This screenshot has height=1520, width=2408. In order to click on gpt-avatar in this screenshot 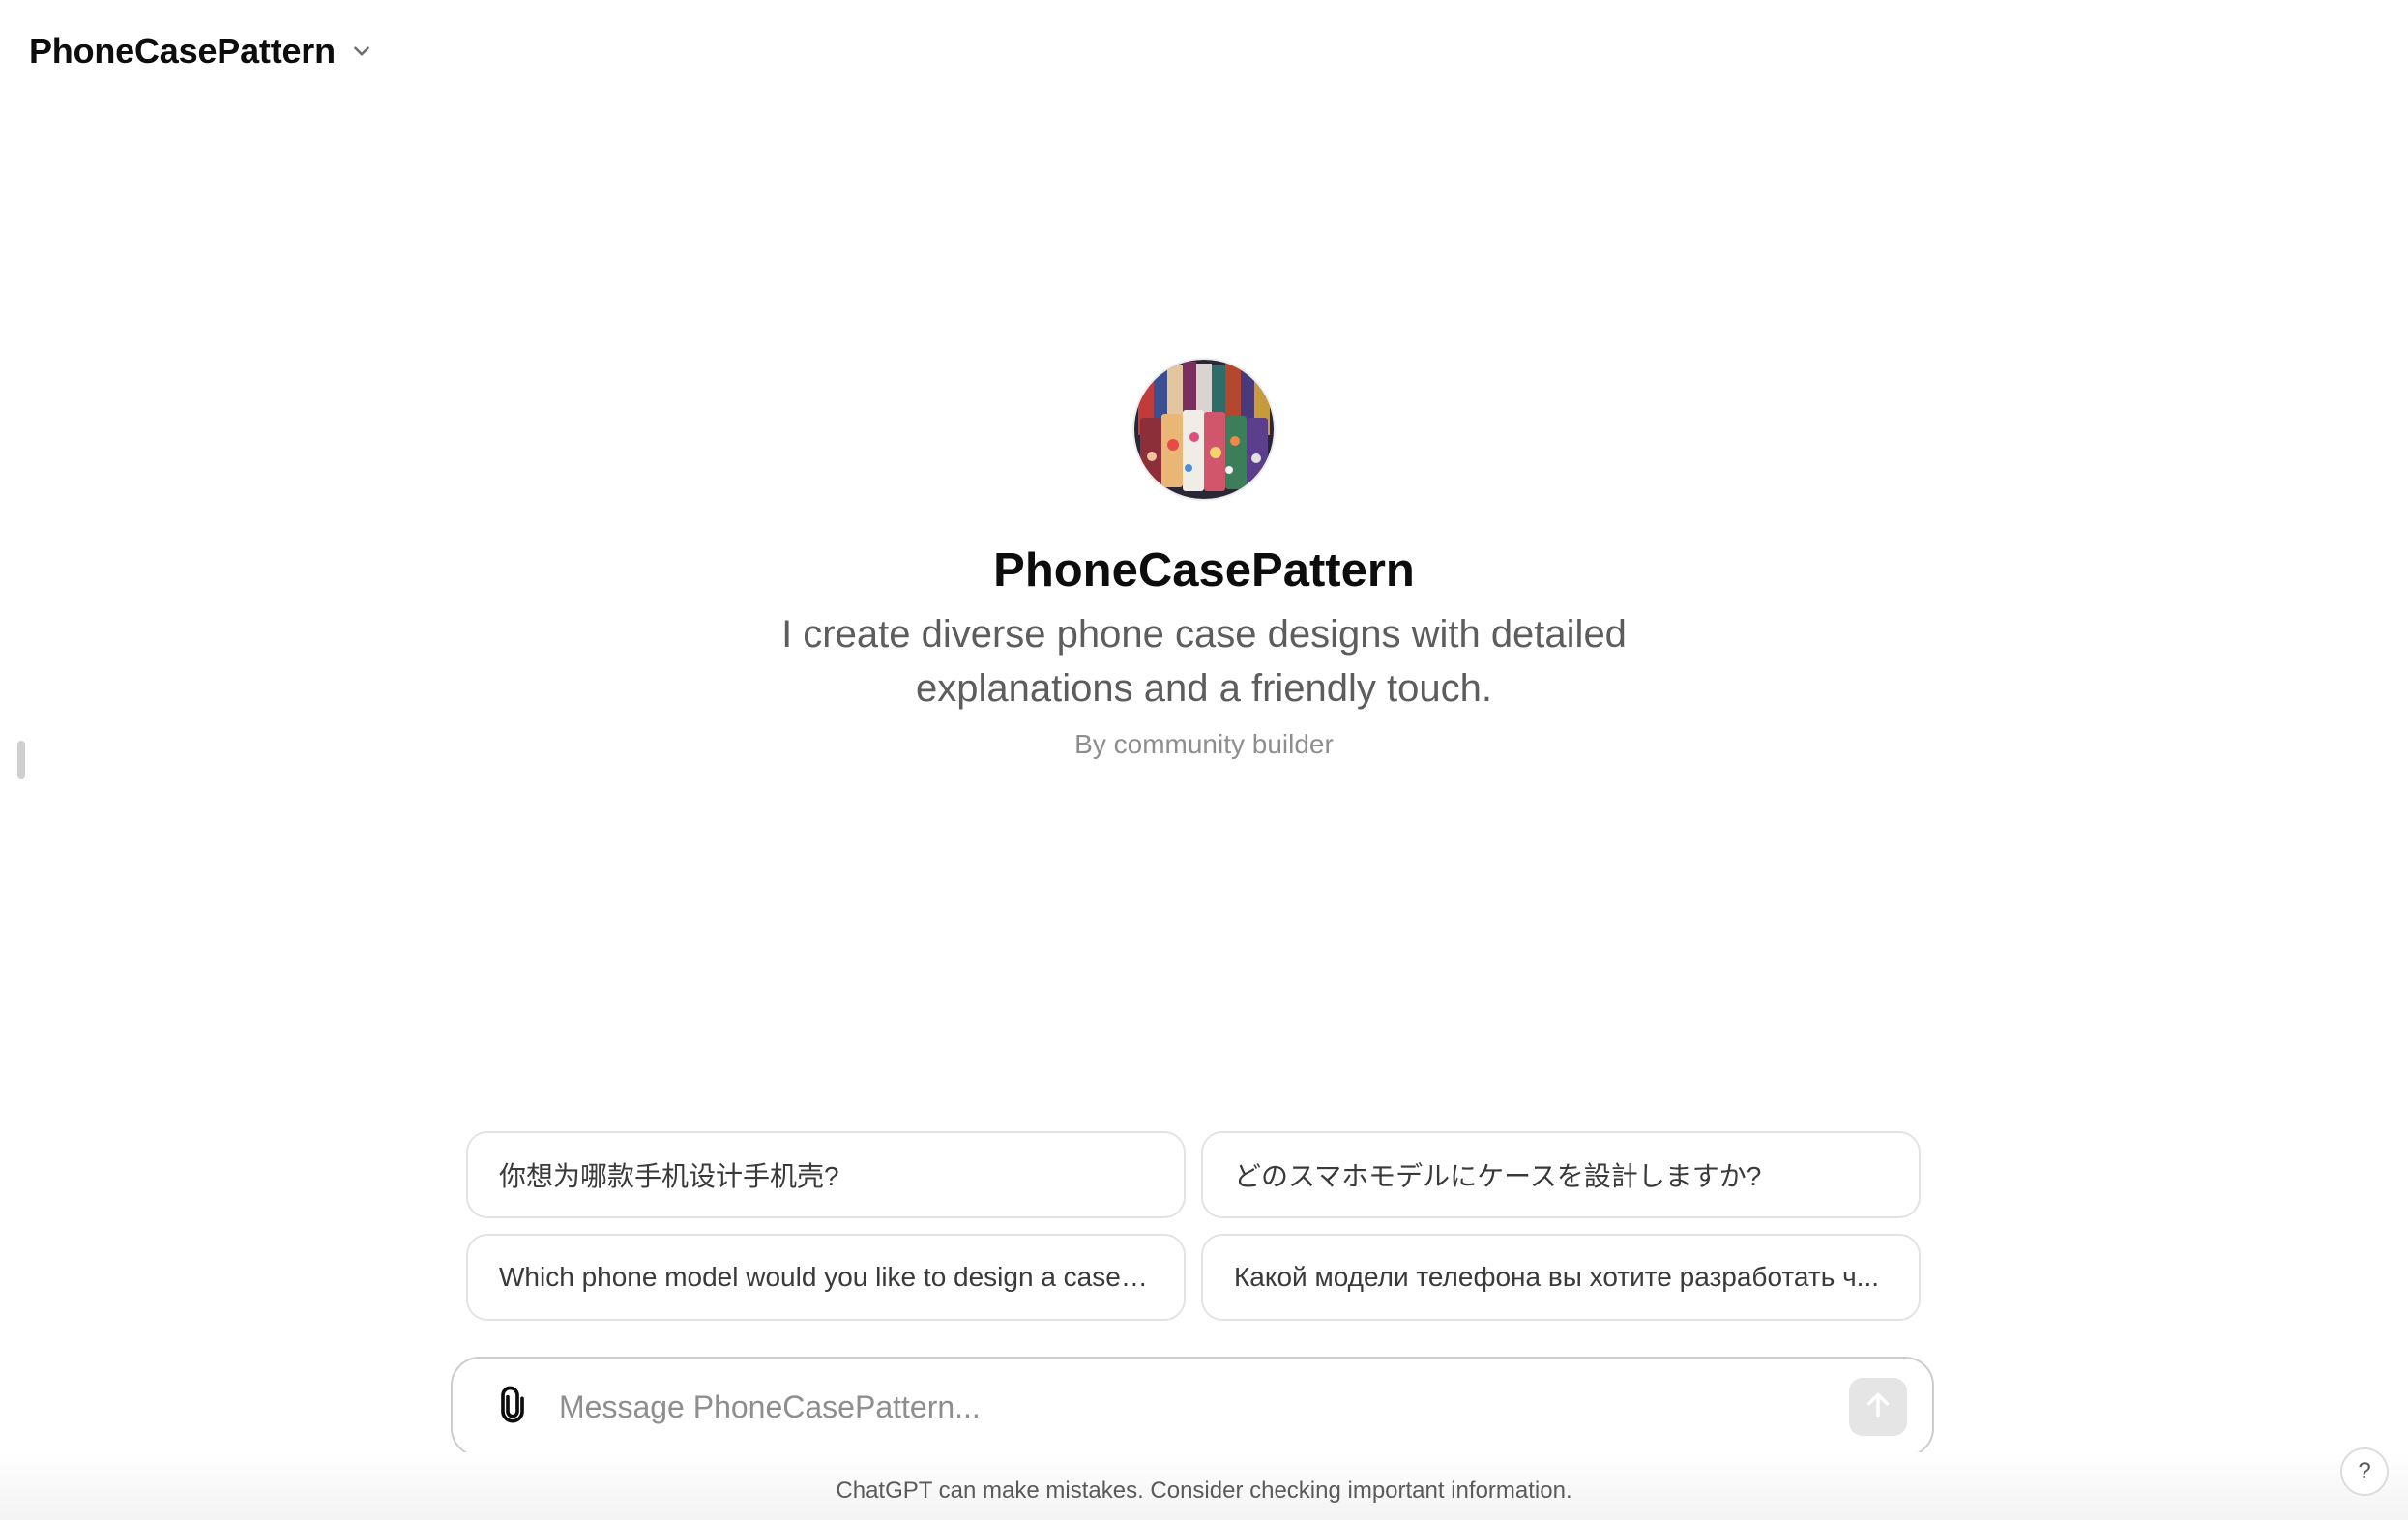, I will do `click(1204, 429)`.